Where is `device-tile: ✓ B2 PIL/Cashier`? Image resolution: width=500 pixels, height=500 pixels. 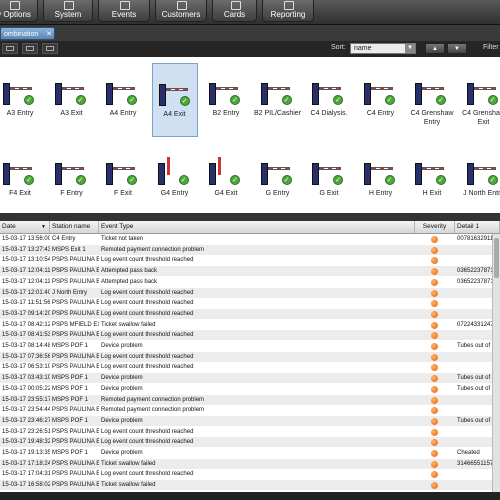 device-tile: ✓ B2 PIL/Cashier is located at coordinates (277, 100).